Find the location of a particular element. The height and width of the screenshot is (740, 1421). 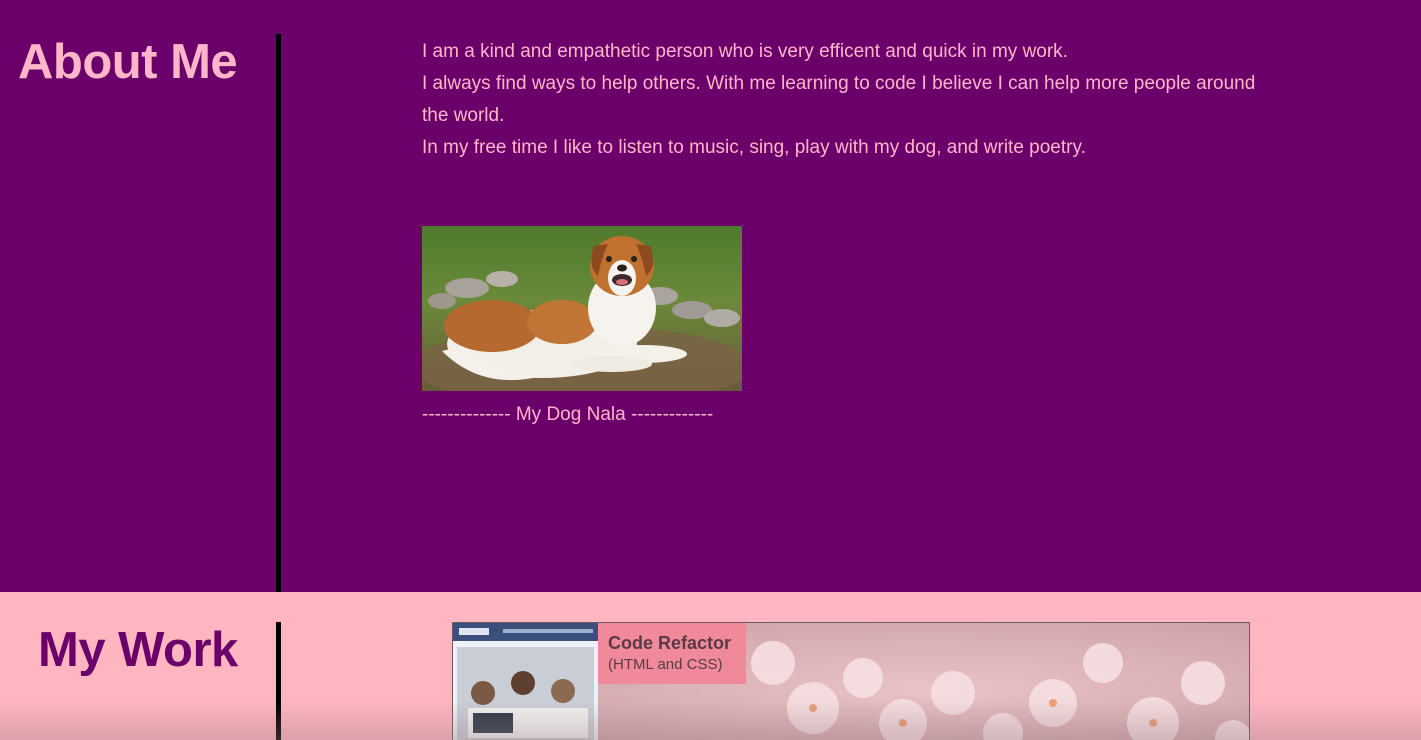

project-title: Code Refactor is located at coordinates (670, 643).